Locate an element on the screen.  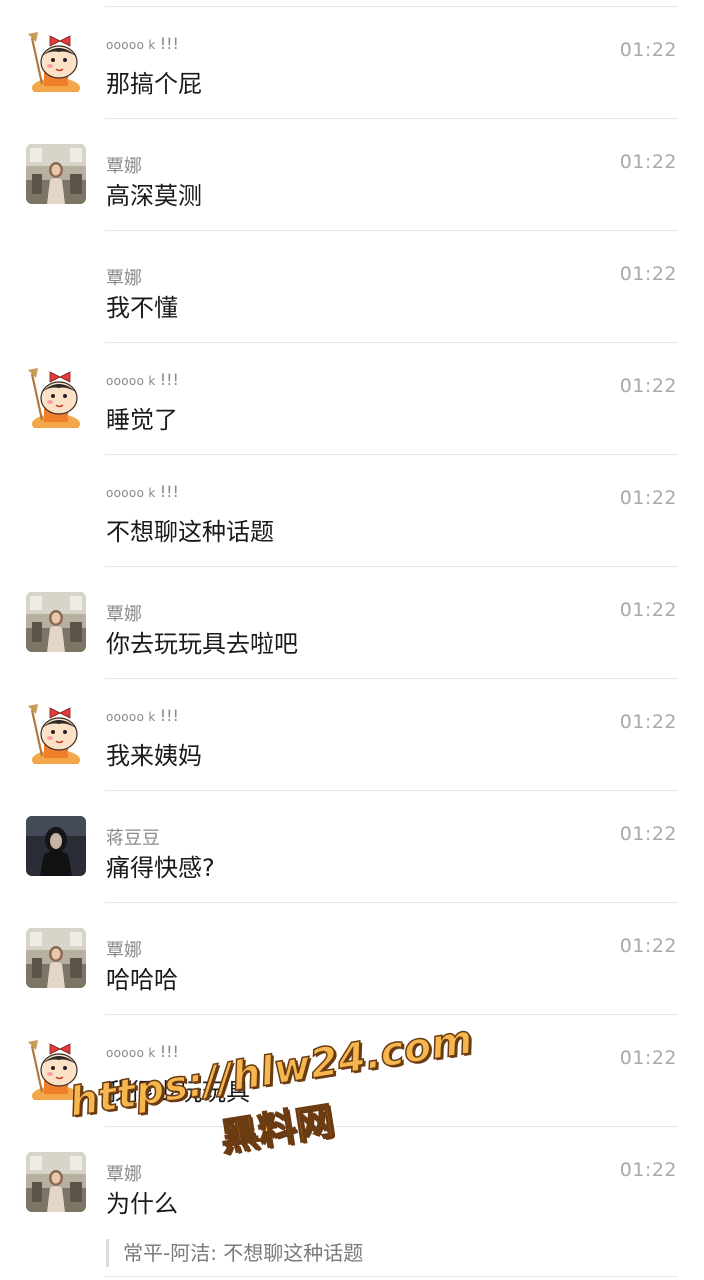
message-text: 我不懂 is located at coordinates (142, 308).